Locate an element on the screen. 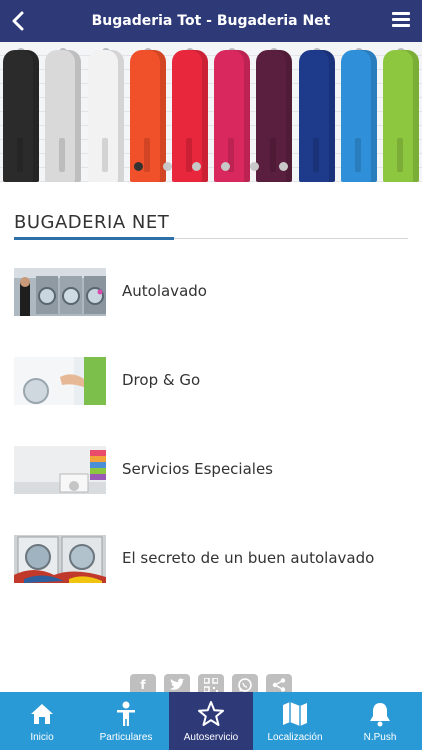  share-icon is located at coordinates (279, 685).